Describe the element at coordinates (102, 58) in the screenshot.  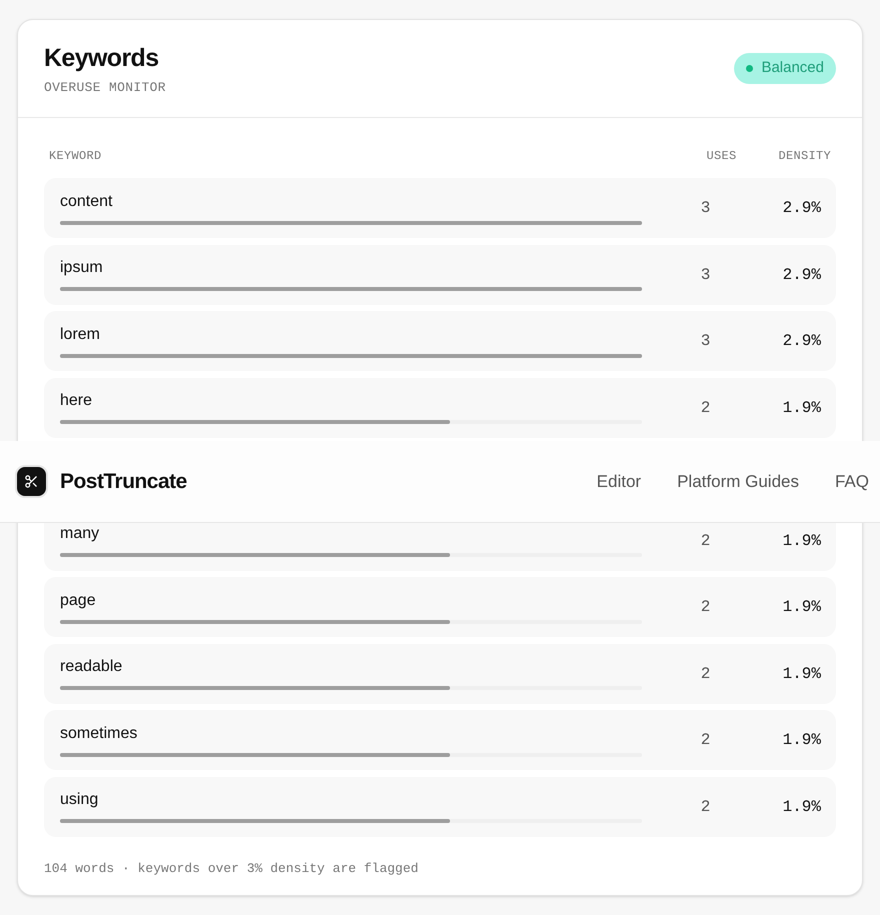
I see `card-title: Keywords` at that location.